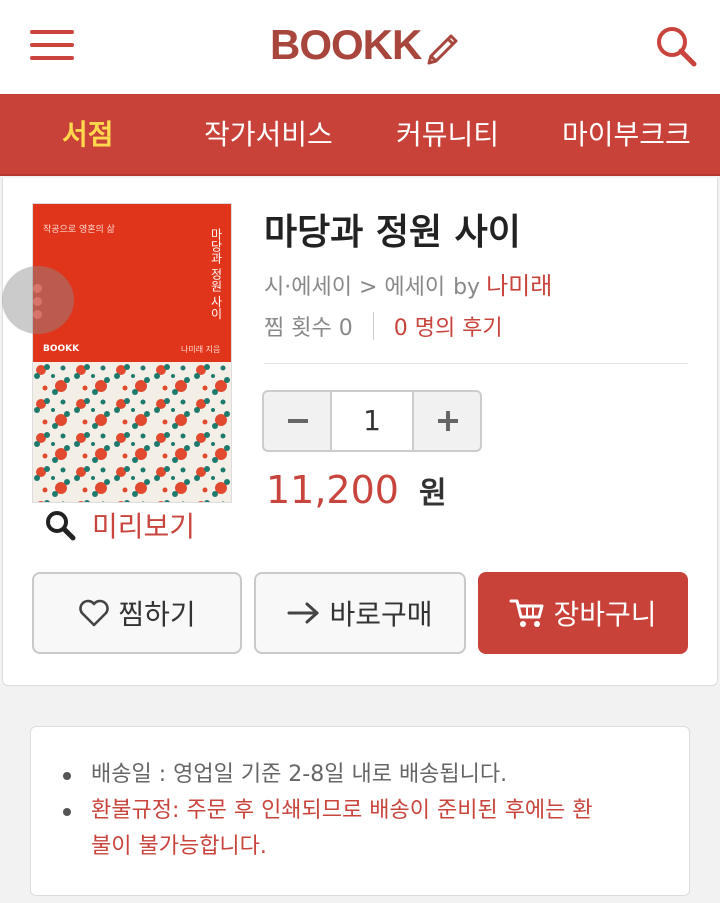 The image size is (720, 903). I want to click on refund-notice-line2: 불이 불가능합니다., so click(179, 846).